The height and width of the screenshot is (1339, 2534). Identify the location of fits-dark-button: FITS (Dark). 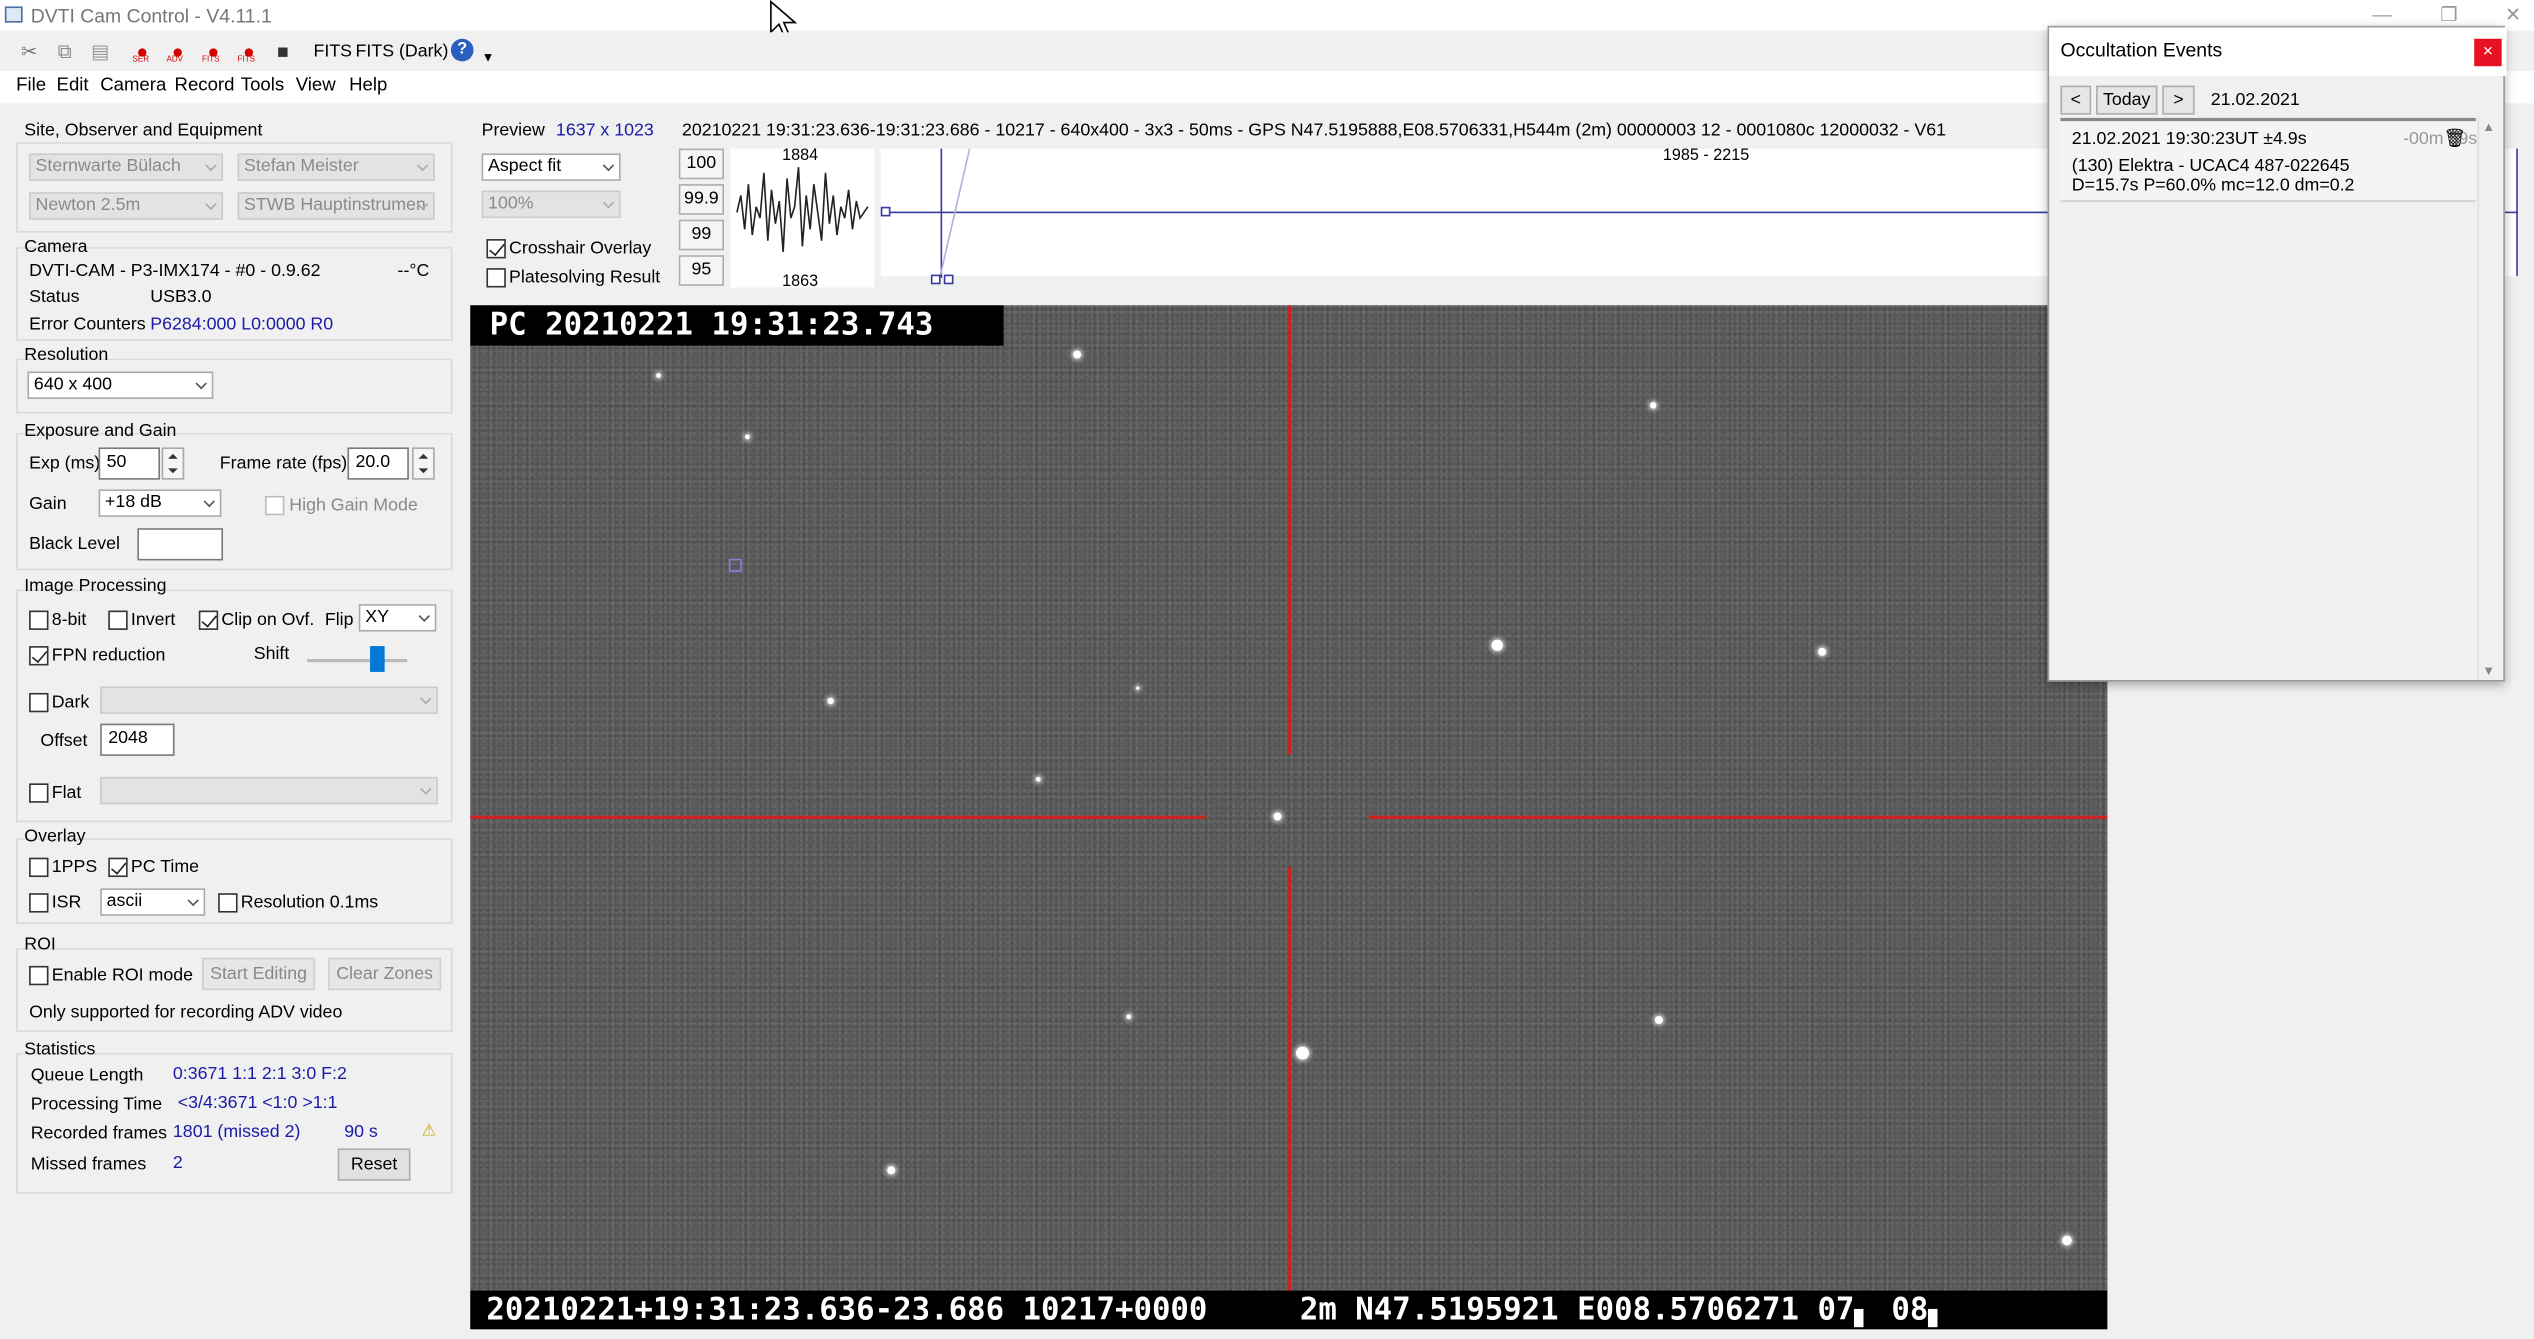
(402, 51).